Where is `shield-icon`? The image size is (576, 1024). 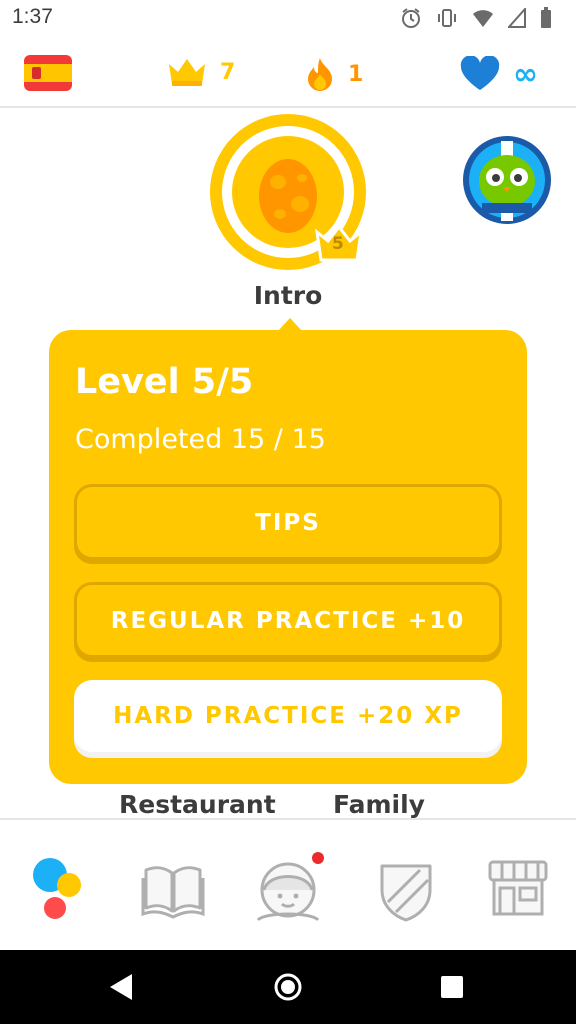 shield-icon is located at coordinates (406, 893).